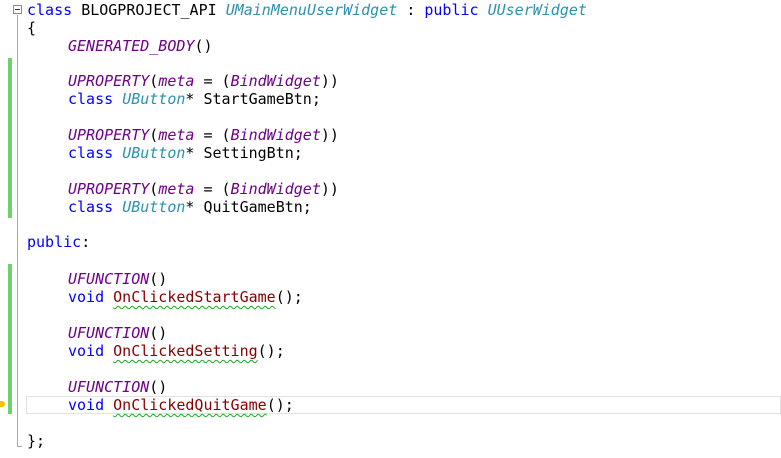 The width and height of the screenshot is (781, 458). What do you see at coordinates (185, 351) in the screenshot?
I see `function-name: OnClickedSetting` at bounding box center [185, 351].